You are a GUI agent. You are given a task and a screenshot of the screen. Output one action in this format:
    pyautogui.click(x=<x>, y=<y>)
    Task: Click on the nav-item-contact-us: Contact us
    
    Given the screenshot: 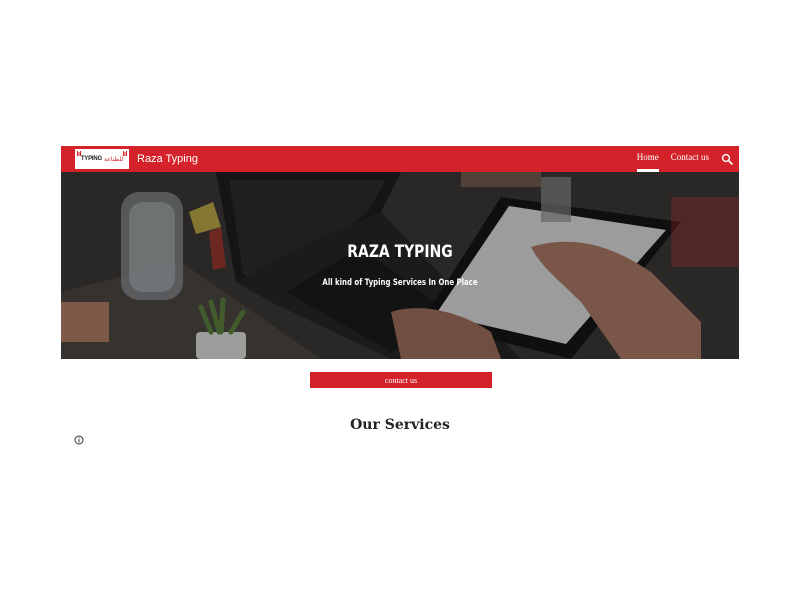 What is the action you would take?
    pyautogui.click(x=690, y=159)
    